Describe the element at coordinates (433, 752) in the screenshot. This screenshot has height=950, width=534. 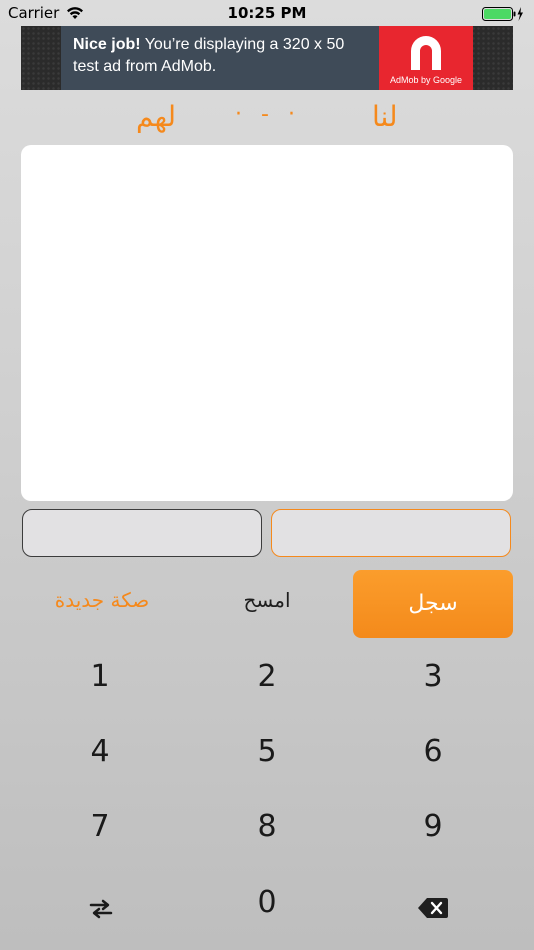
I see `key-6: 6` at that location.